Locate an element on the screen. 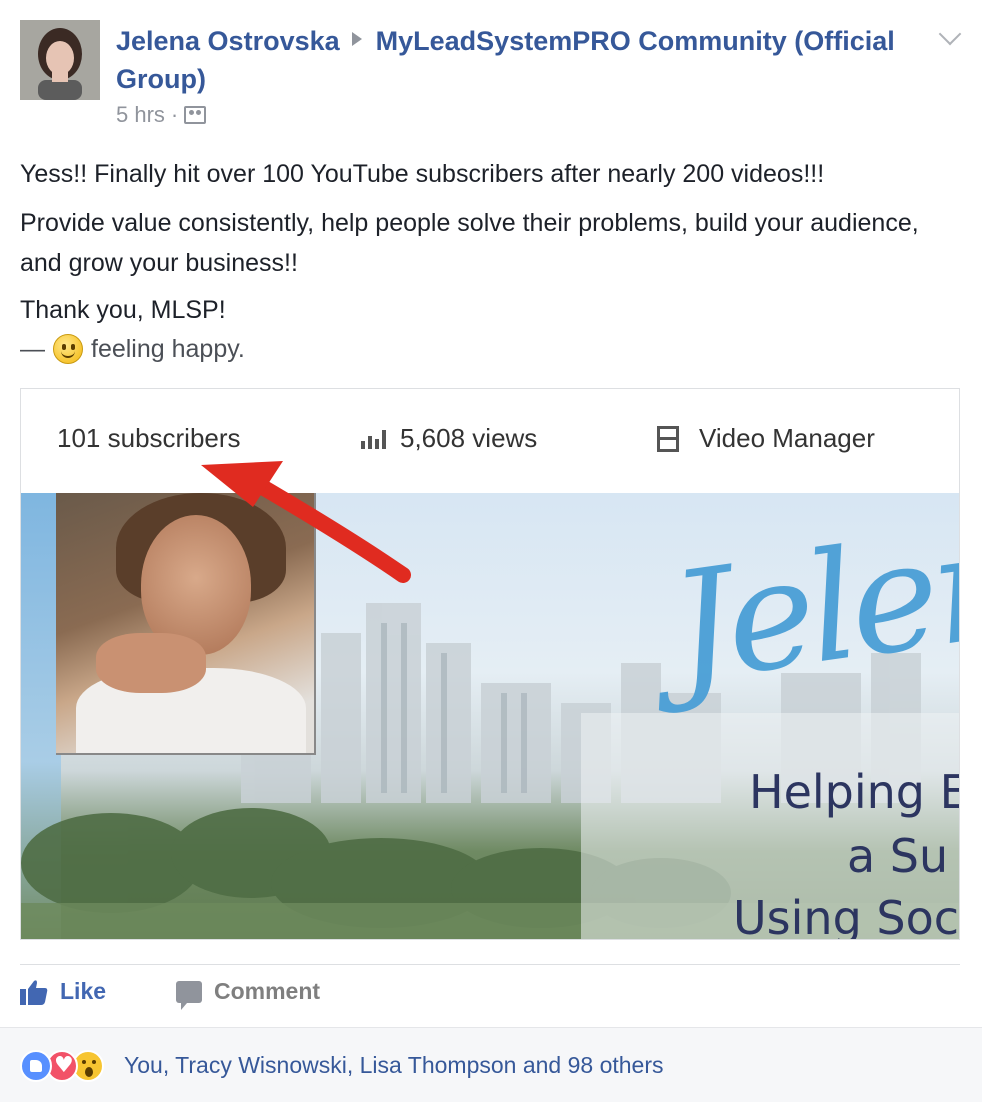 The width and height of the screenshot is (982, 1102). post-text-paragraph-3: Thank you, MLSP! is located at coordinates (123, 310).